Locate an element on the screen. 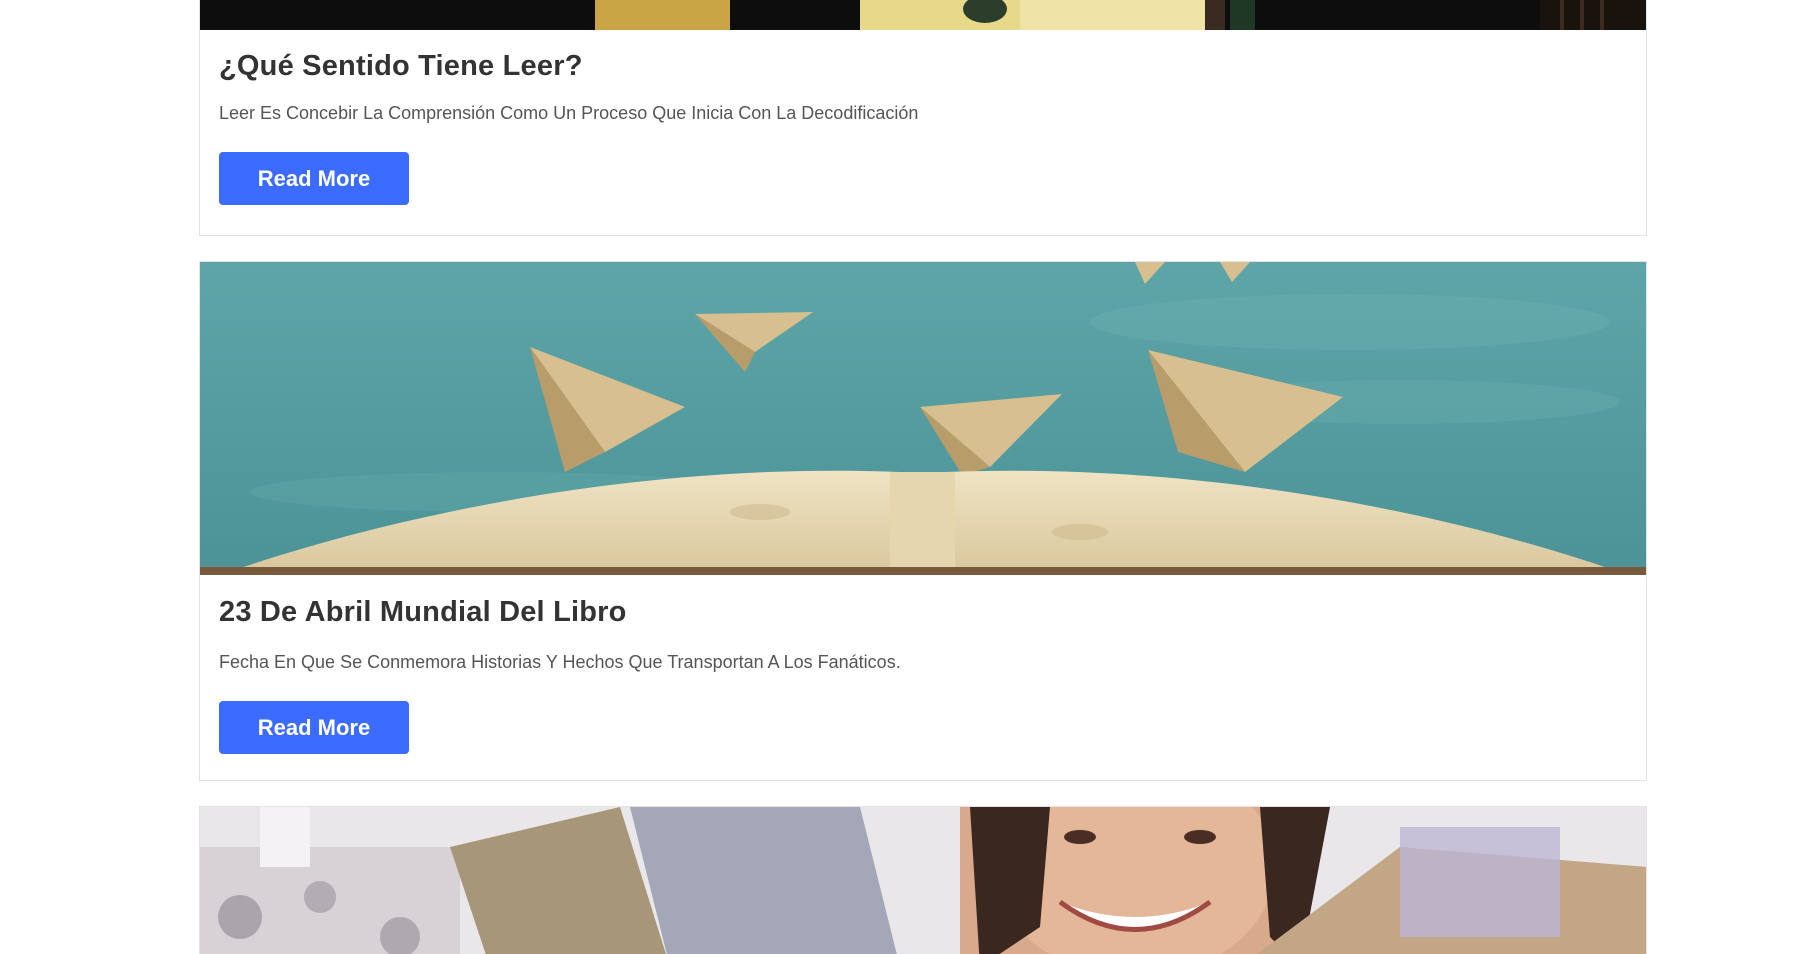  post-card is located at coordinates (923, 880).